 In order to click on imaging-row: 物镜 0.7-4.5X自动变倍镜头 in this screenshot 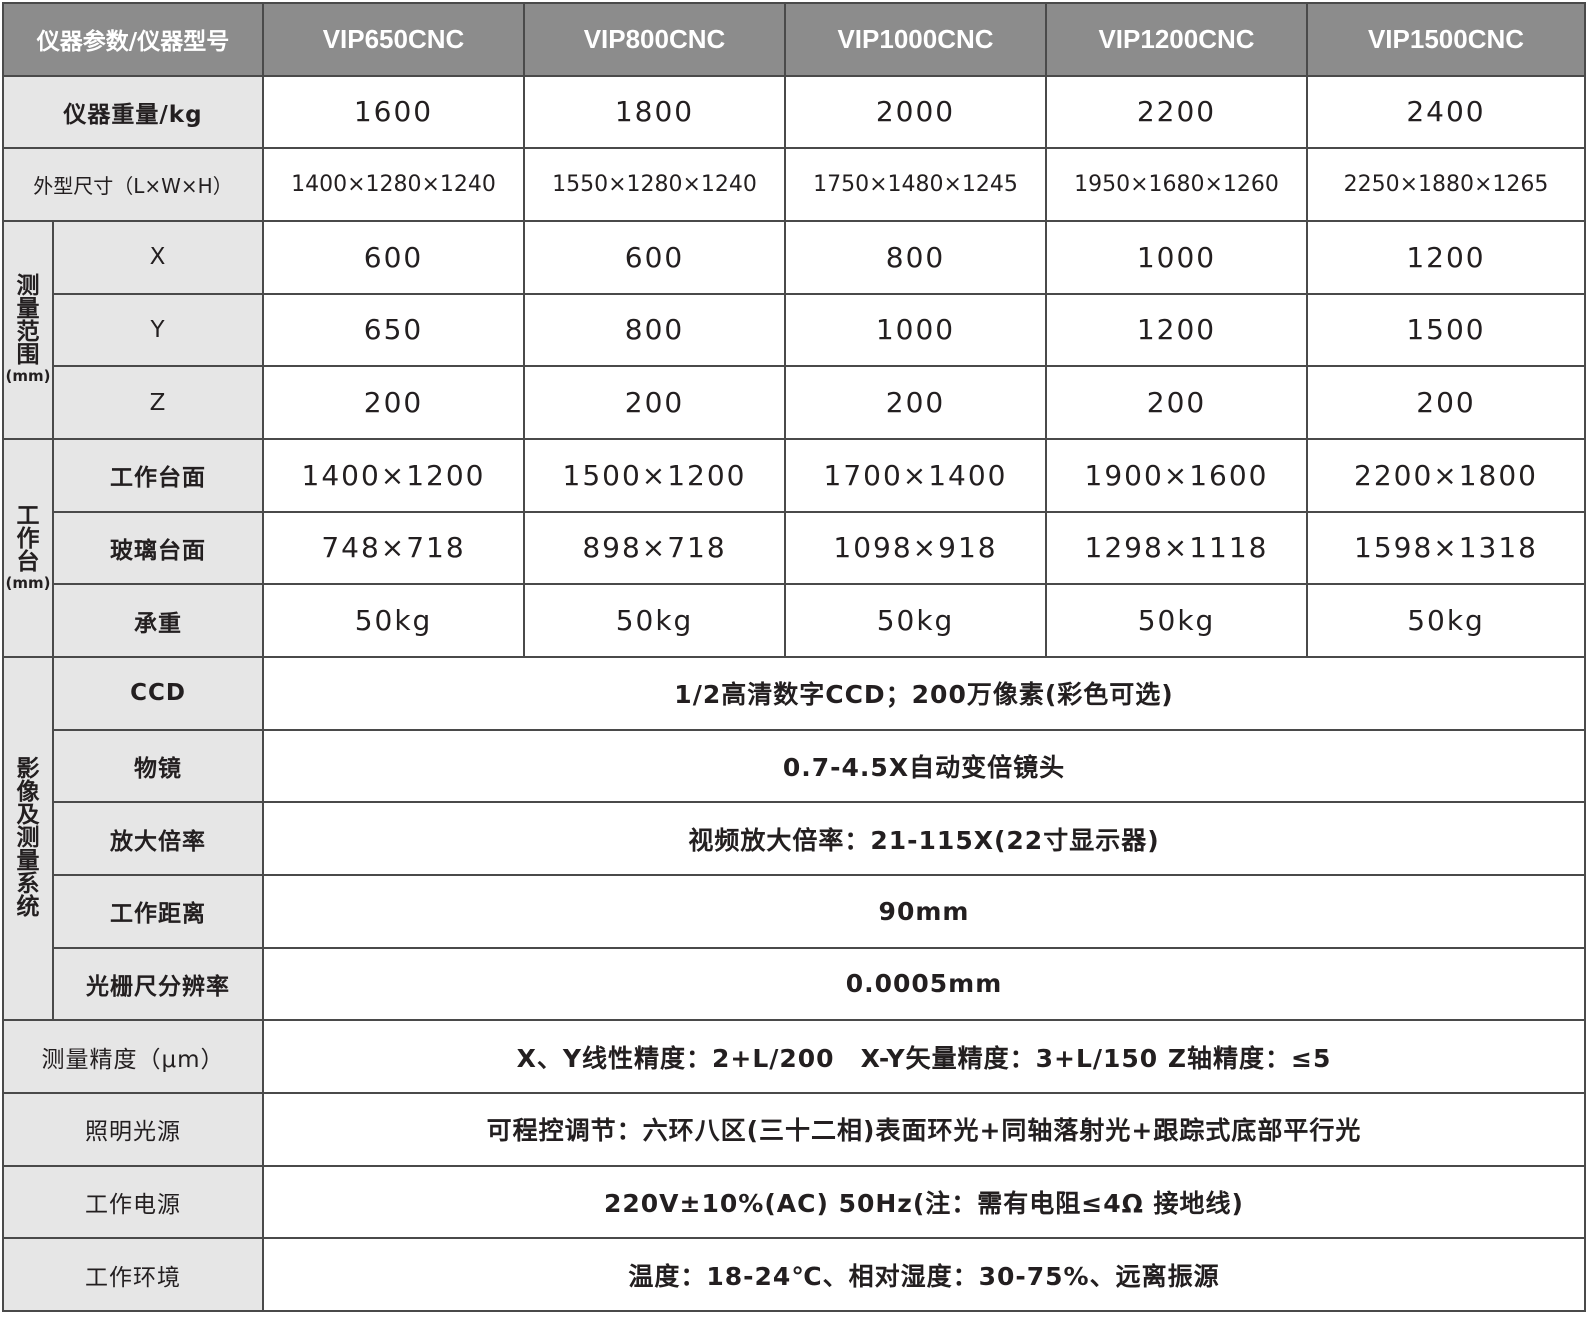, I will do `click(794, 766)`.